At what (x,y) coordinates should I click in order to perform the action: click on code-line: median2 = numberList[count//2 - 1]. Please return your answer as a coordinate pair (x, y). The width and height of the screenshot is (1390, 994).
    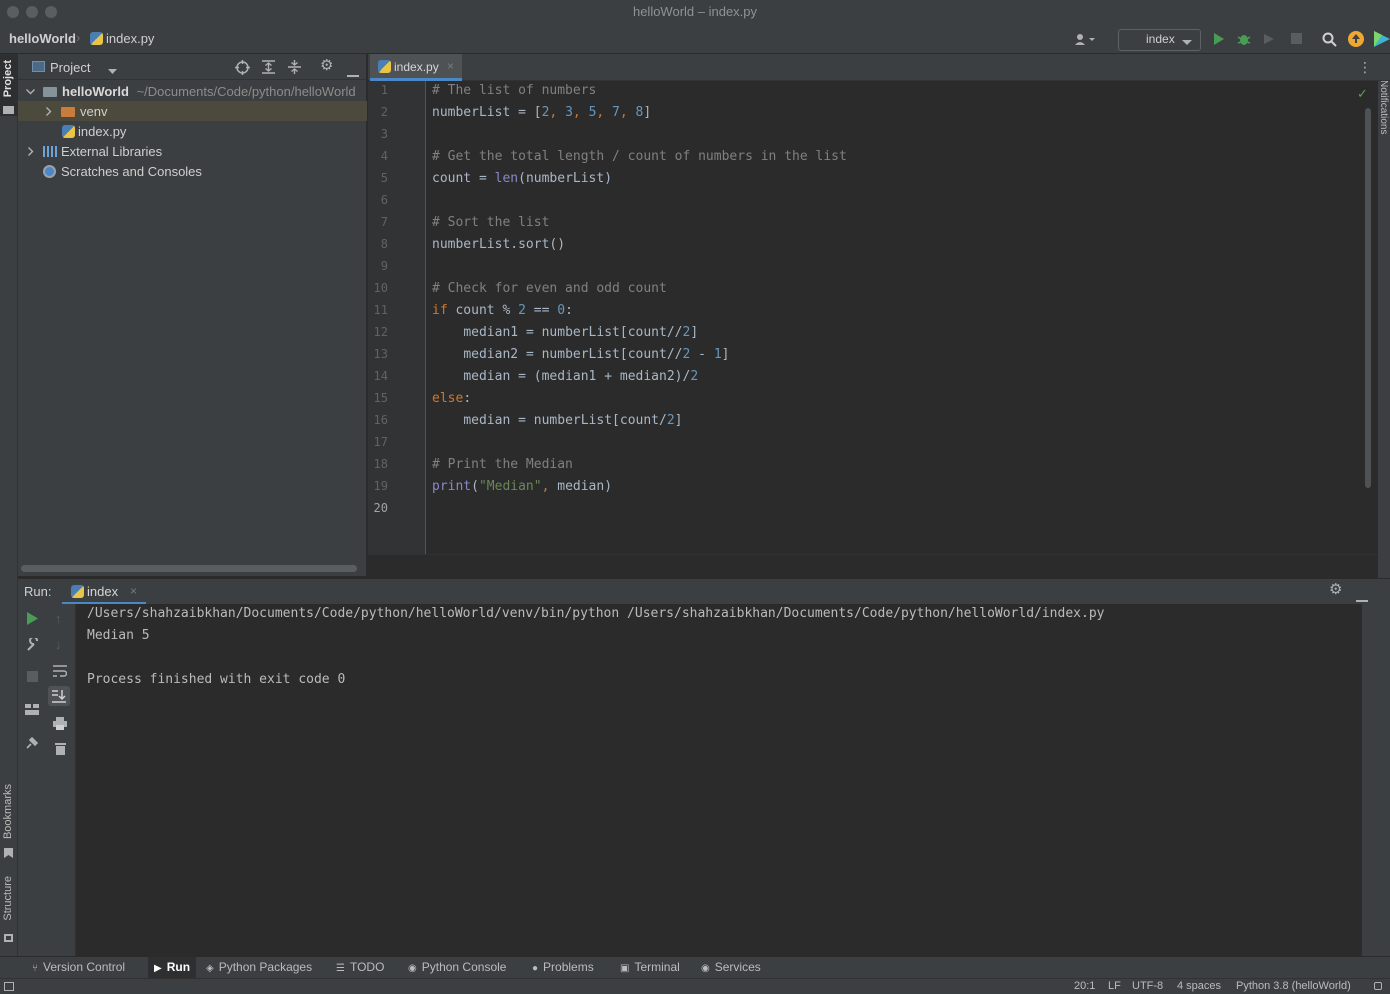
    Looking at the image, I should click on (580, 354).